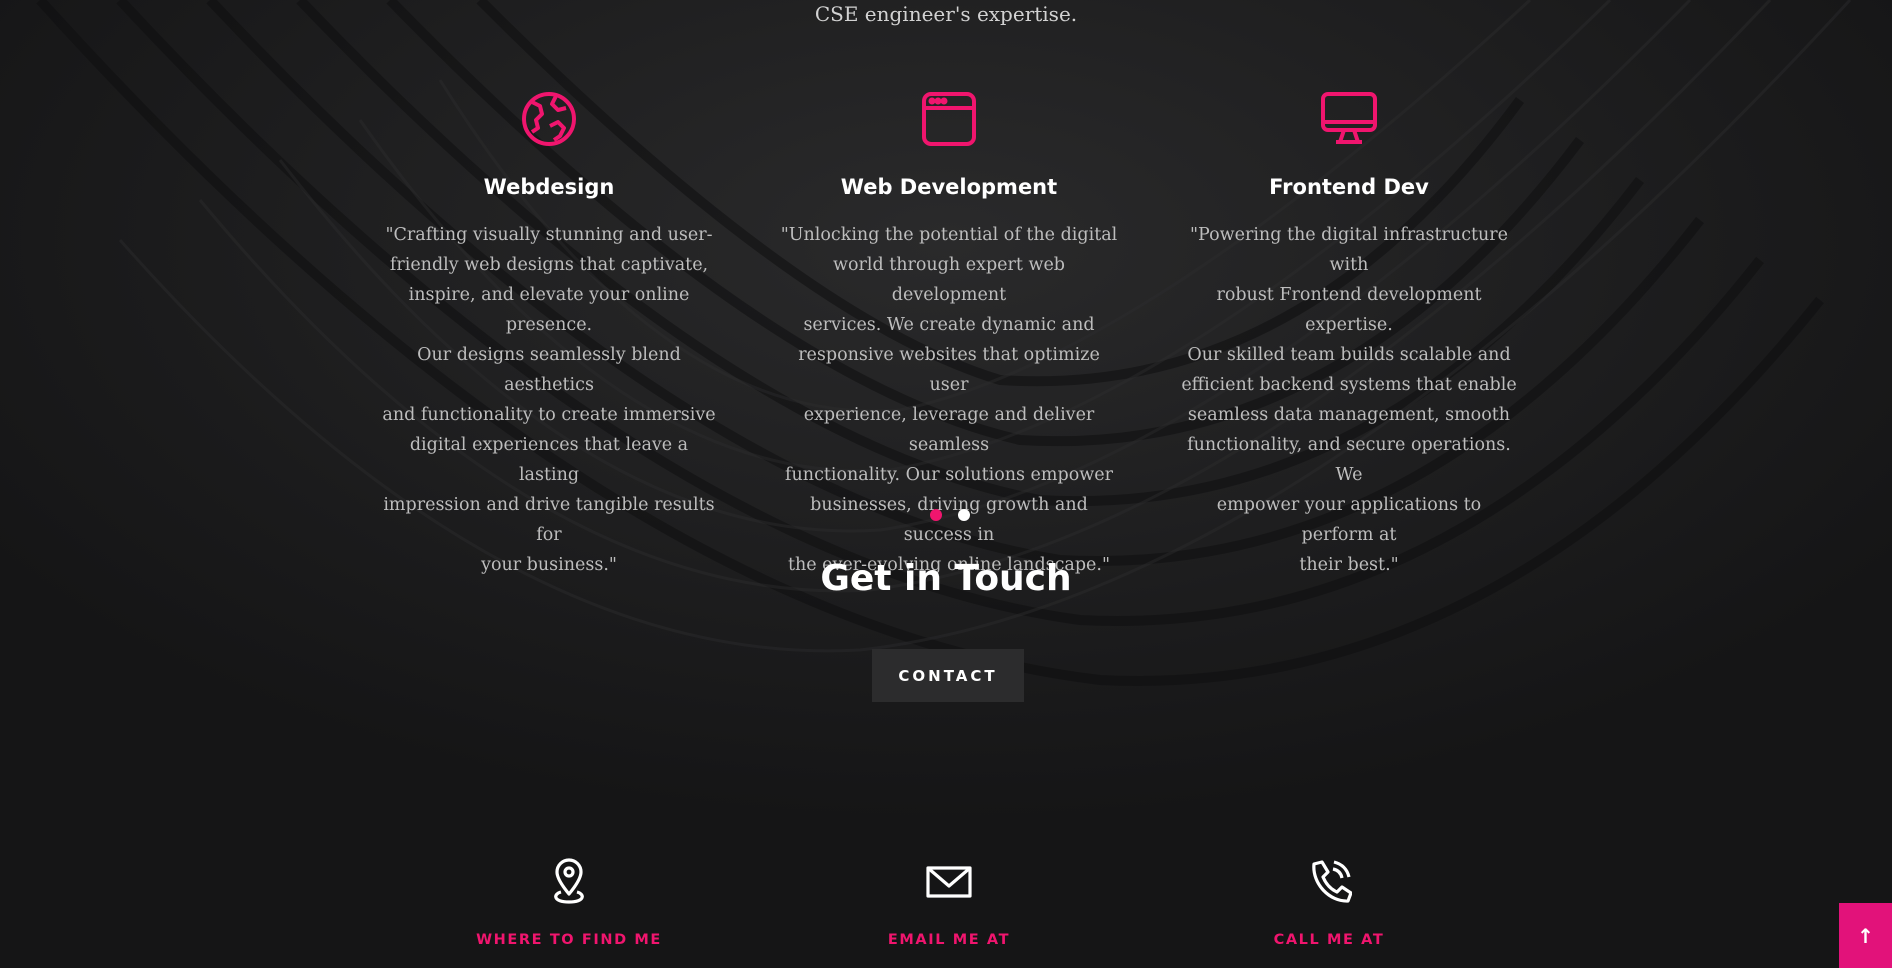 Image resolution: width=1892 pixels, height=968 pixels. What do you see at coordinates (949, 187) in the screenshot?
I see `service-title: Web Development` at bounding box center [949, 187].